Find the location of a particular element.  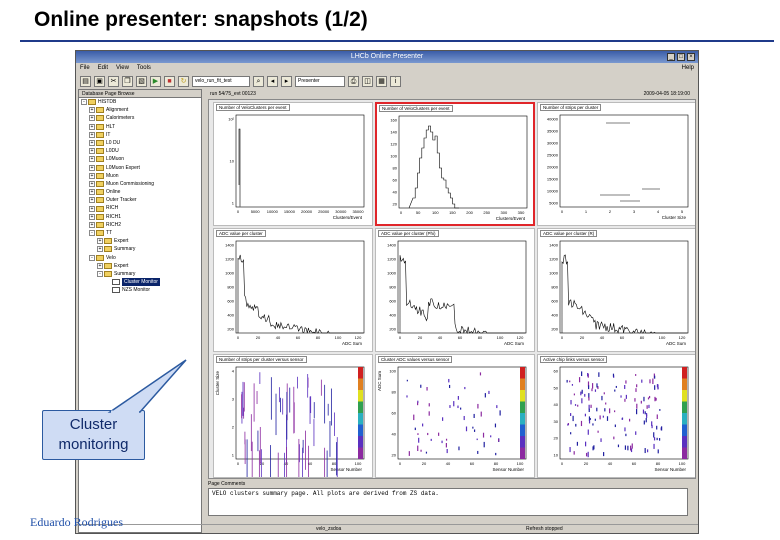

plot-title: Active chip links versus sensor is located at coordinates (574, 359).